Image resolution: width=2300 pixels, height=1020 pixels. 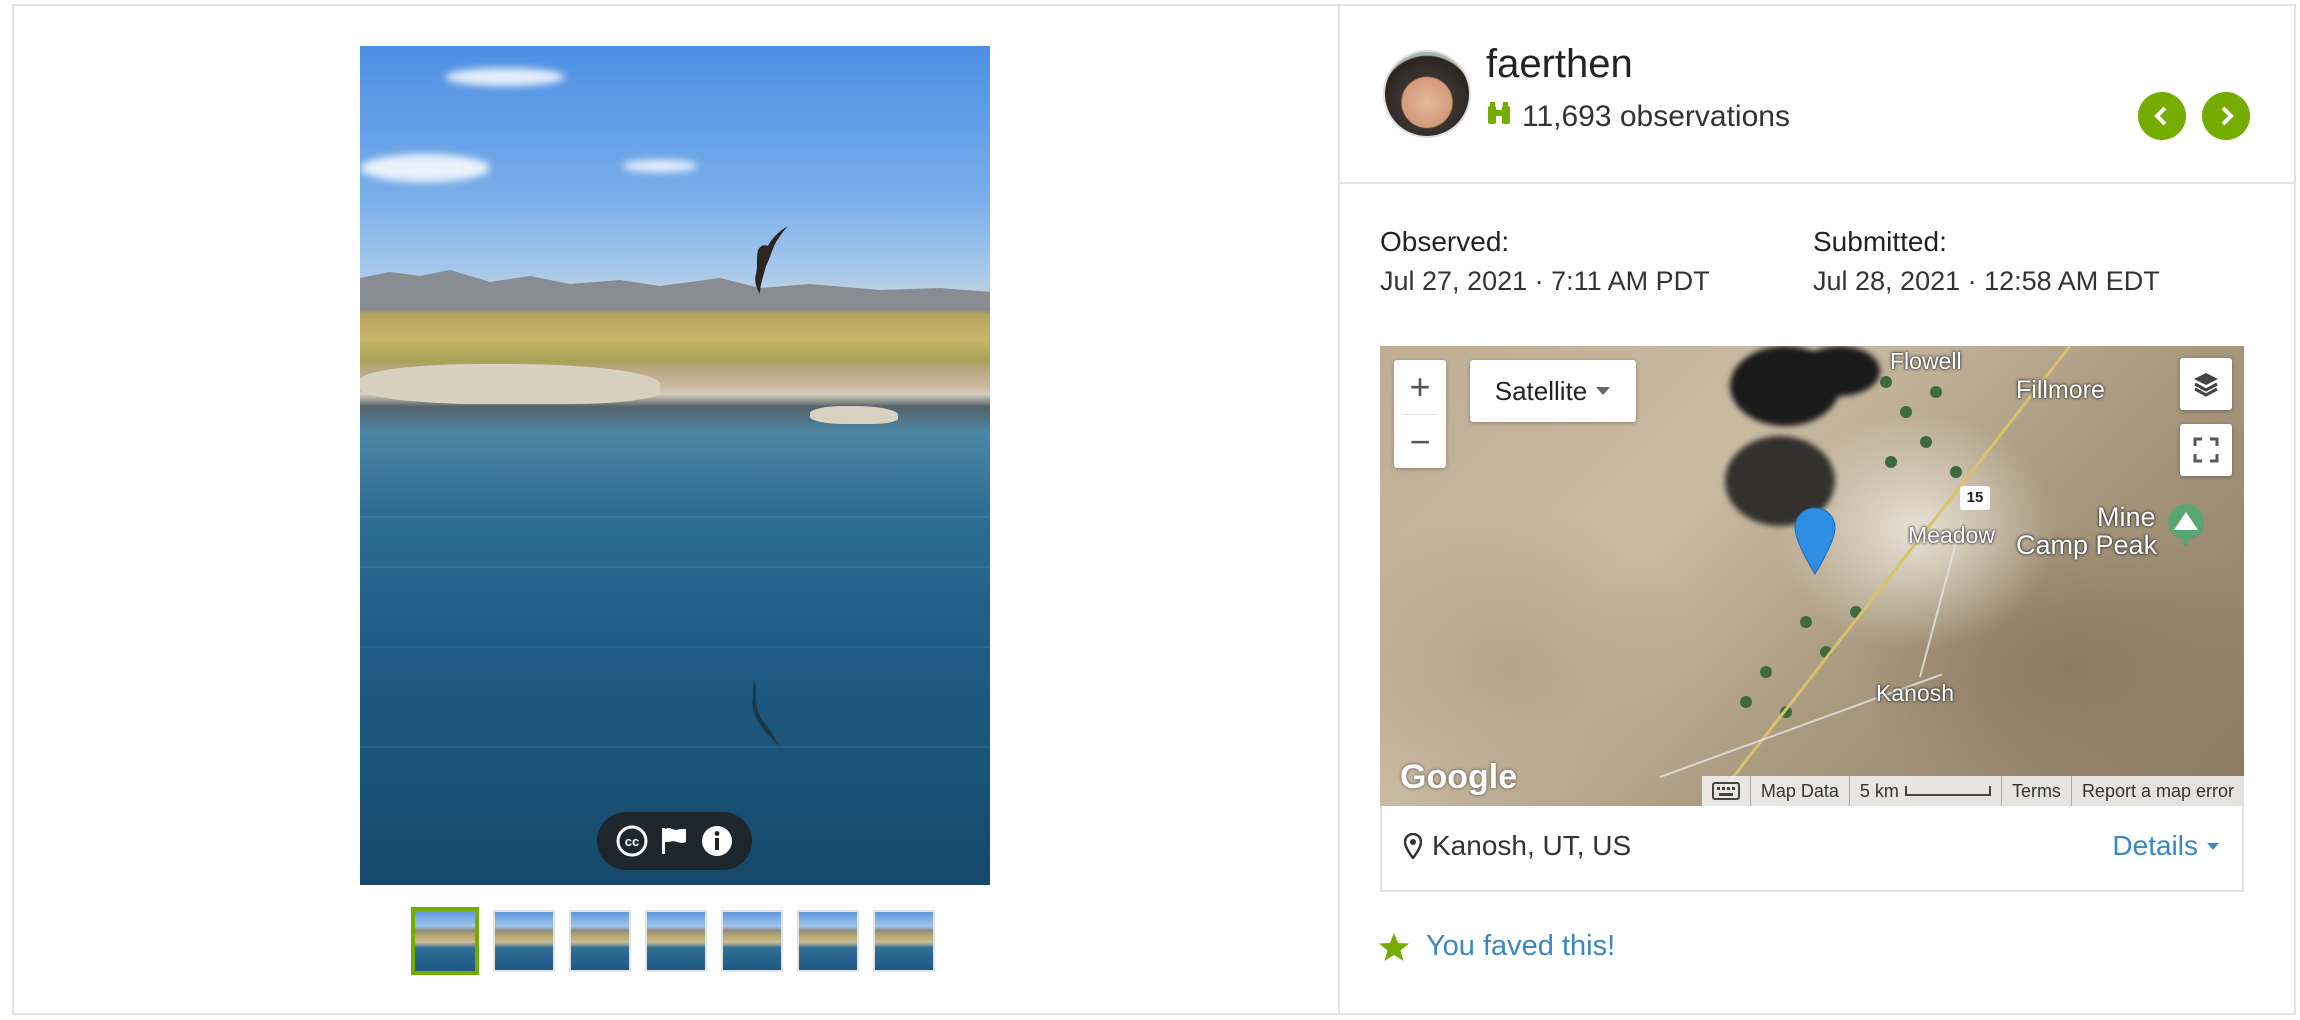 What do you see at coordinates (1812, 849) in the screenshot?
I see `location-row: Kanosh, UT, US Details` at bounding box center [1812, 849].